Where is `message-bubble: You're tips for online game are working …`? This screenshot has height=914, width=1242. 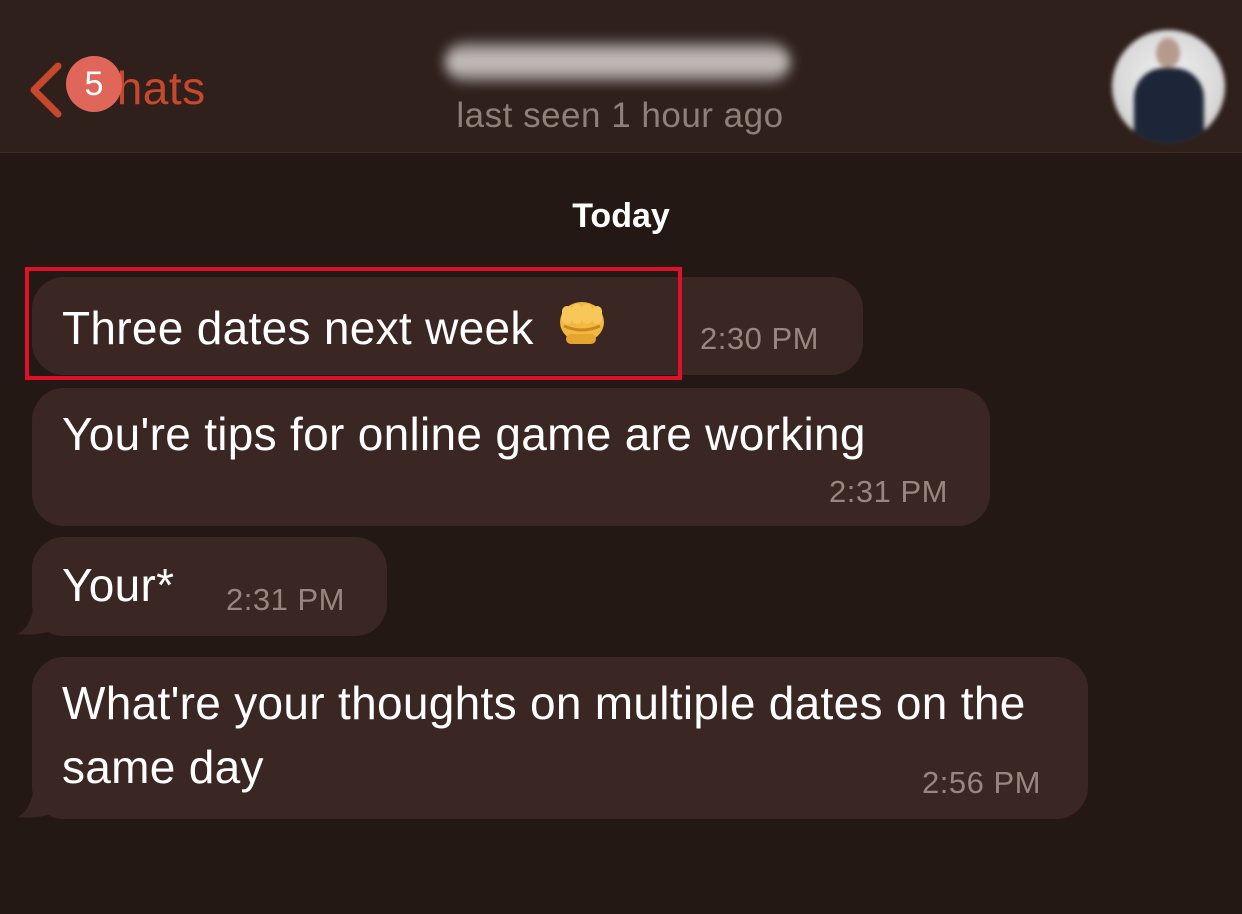 message-bubble: You're tips for online game are working … is located at coordinates (511, 457).